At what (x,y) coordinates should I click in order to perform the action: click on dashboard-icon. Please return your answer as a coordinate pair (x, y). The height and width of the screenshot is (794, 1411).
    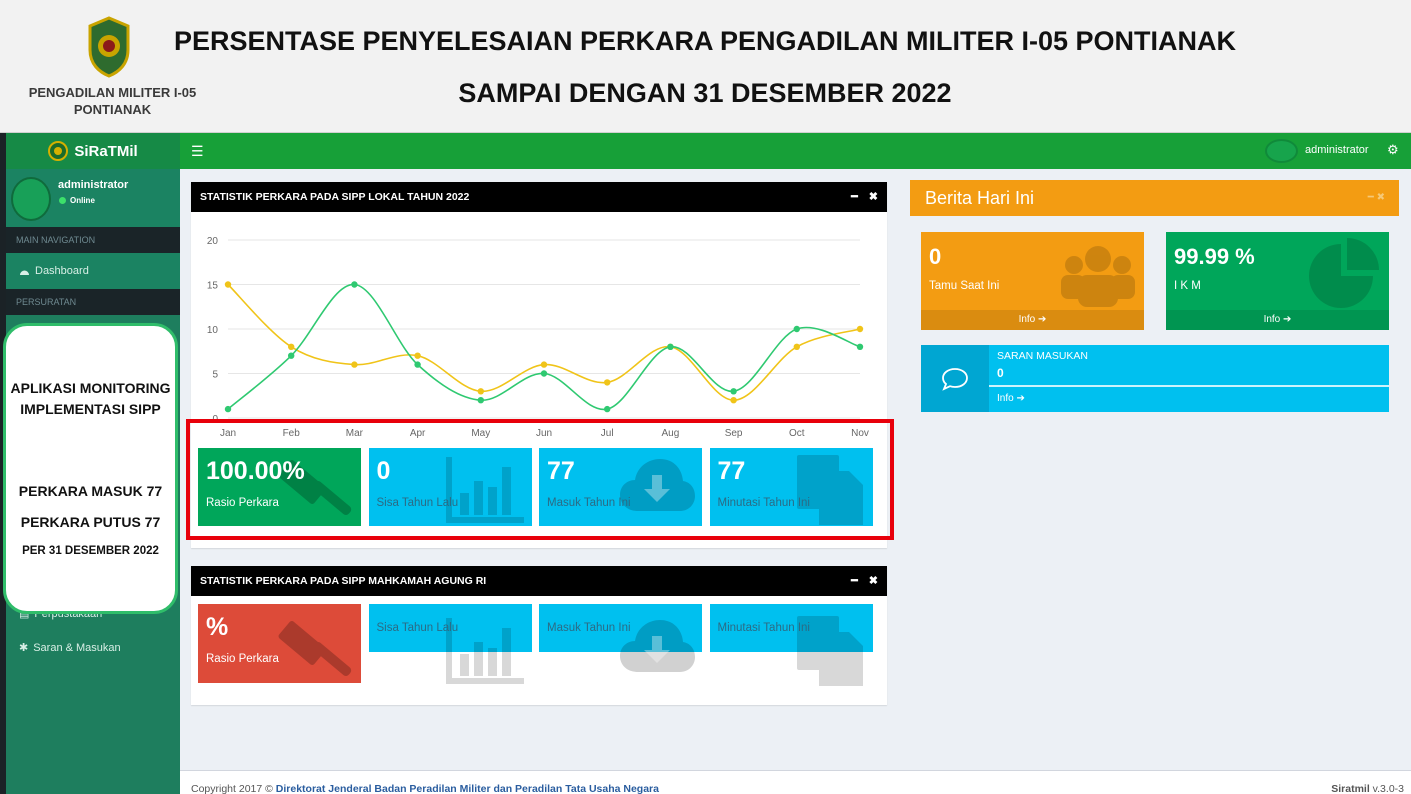
    Looking at the image, I should click on (24, 272).